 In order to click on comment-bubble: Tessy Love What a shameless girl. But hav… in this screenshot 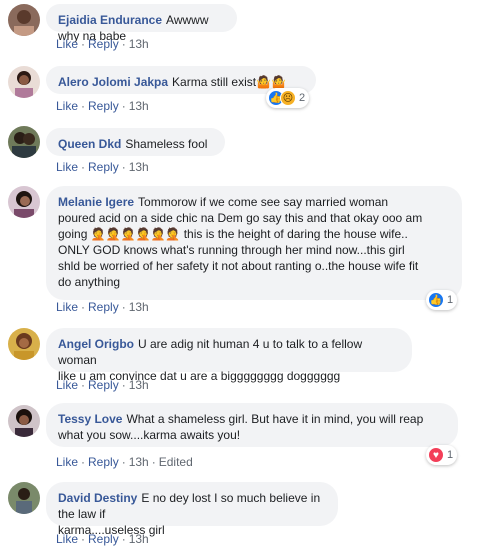, I will do `click(252, 425)`.